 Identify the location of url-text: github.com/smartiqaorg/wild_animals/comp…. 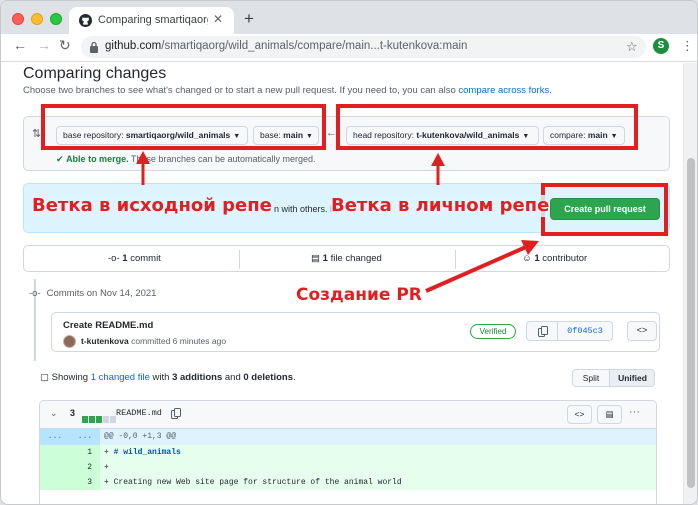
(286, 46).